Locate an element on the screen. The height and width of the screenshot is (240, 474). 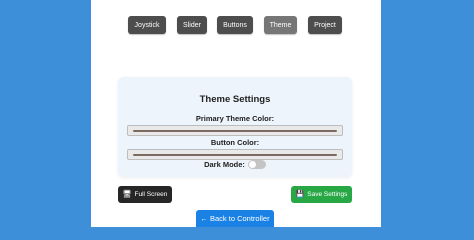
back-to-controller-button: ← Back to Controller is located at coordinates (235, 218).